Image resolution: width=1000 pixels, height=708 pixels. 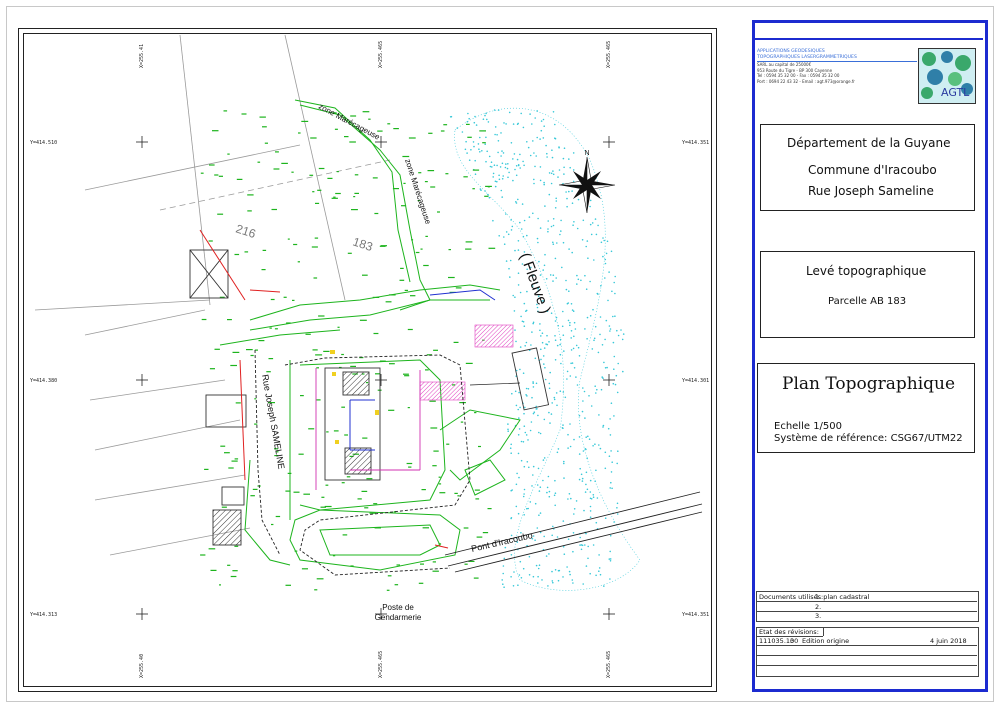 I want to click on pont-label: Pont d'Iracoubo, so click(x=501, y=542).